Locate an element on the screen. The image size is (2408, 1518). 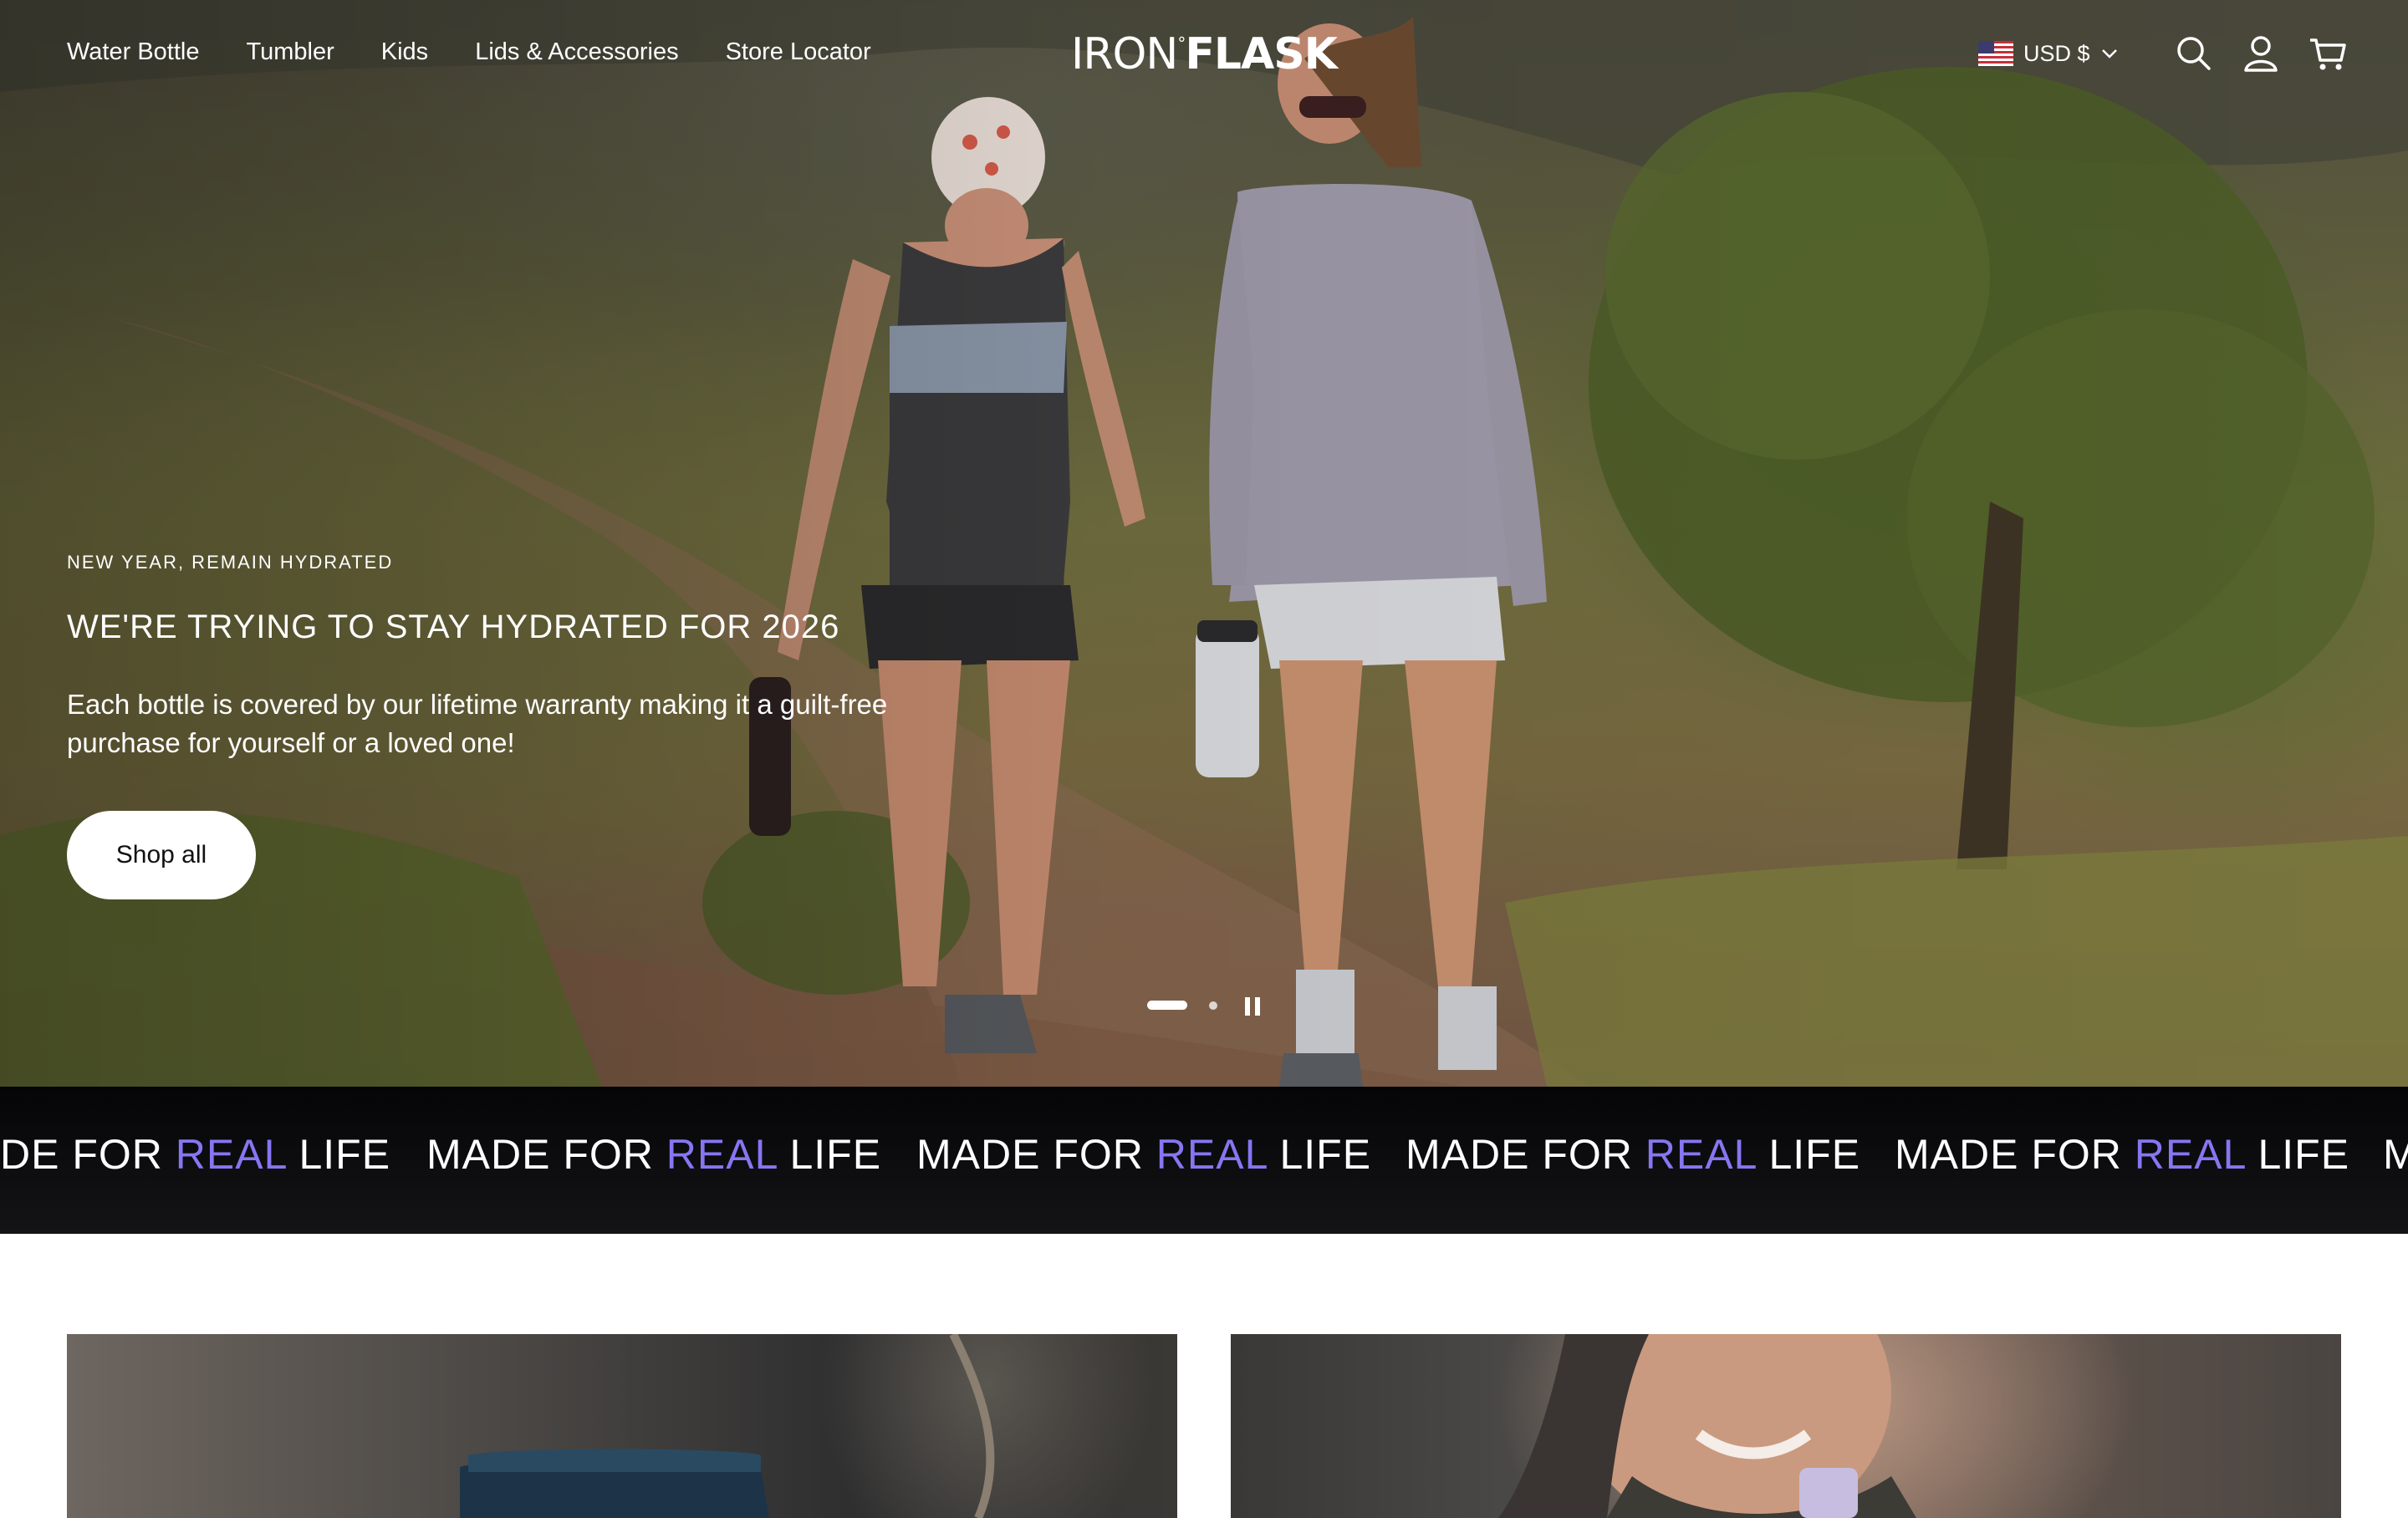
hero-eyebrow: NEW YEAR, REMAIN HYDRATED is located at coordinates (231, 562).